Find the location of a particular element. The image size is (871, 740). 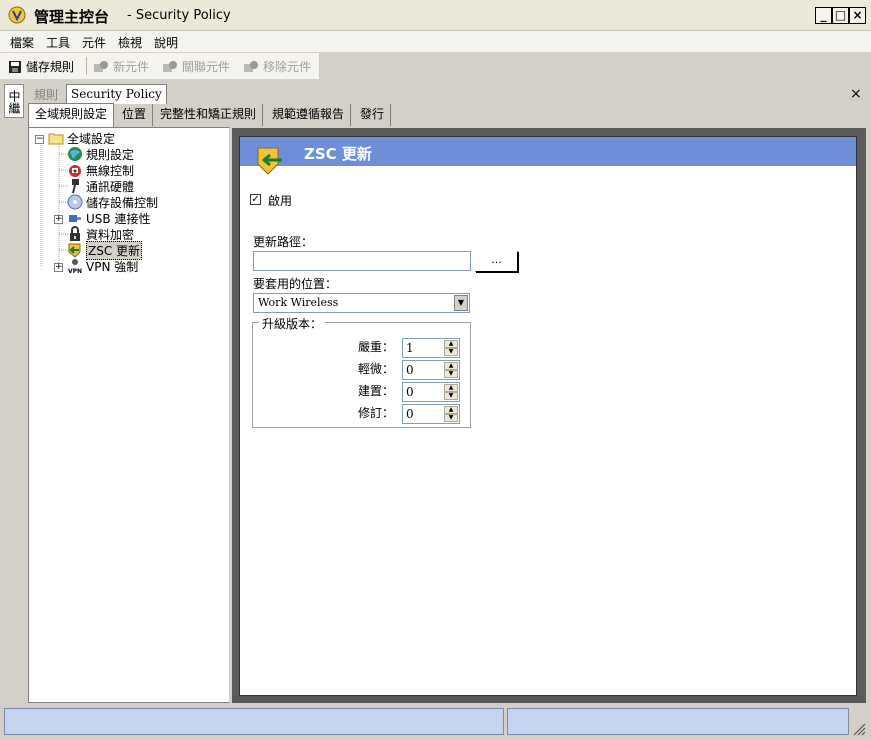

menu-component: 元件 is located at coordinates (94, 42).